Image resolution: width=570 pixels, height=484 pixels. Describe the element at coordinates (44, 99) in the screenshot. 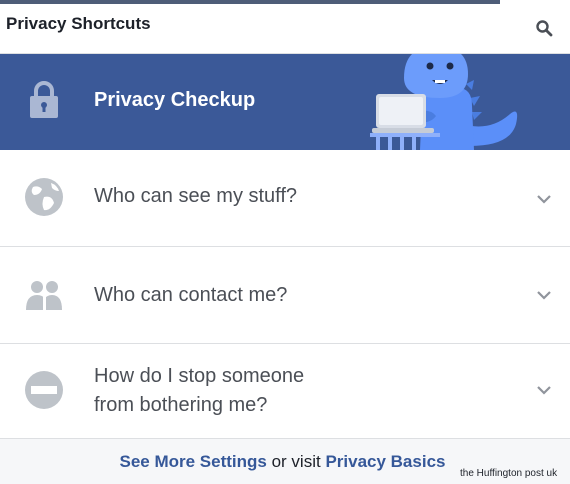

I see `lock-icon` at that location.